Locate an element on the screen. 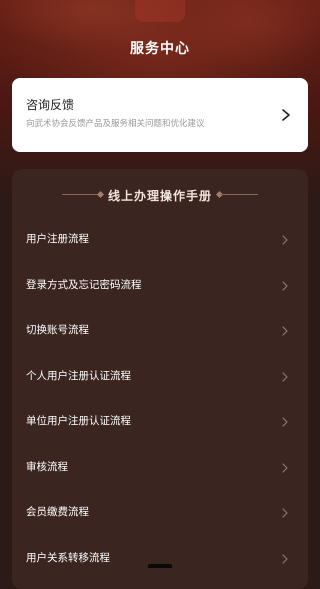 The width and height of the screenshot is (320, 589). manual-item-membership-fee: 会员缴费流程 is located at coordinates (160, 517).